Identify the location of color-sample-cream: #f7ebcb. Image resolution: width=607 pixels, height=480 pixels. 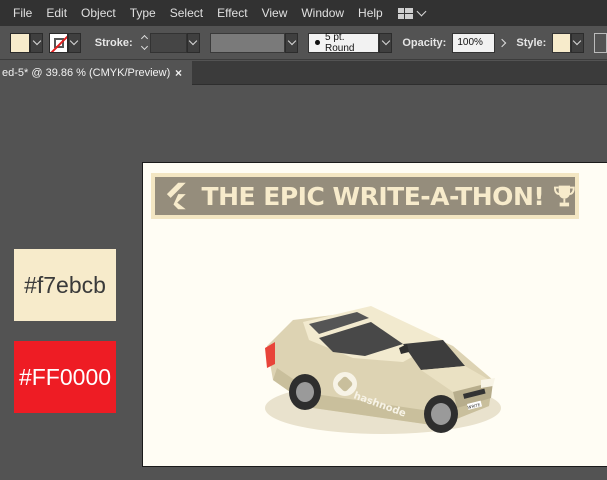
(65, 285).